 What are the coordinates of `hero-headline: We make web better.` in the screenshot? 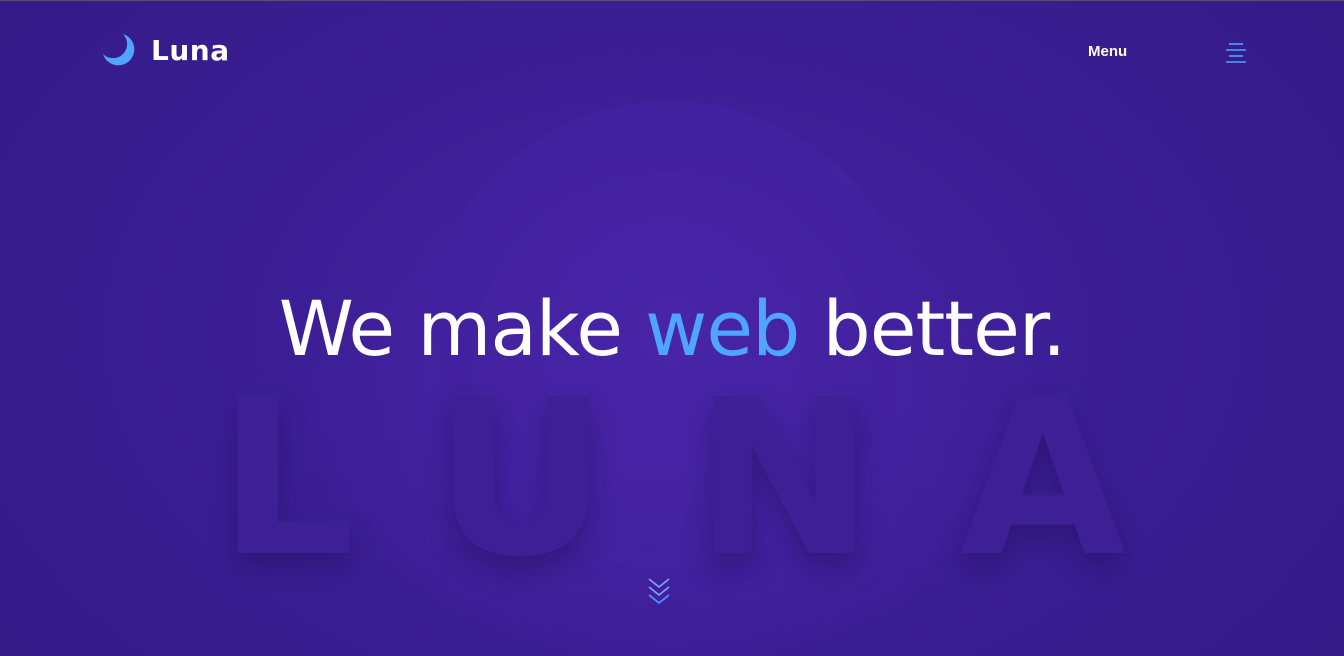 It's located at (672, 328).